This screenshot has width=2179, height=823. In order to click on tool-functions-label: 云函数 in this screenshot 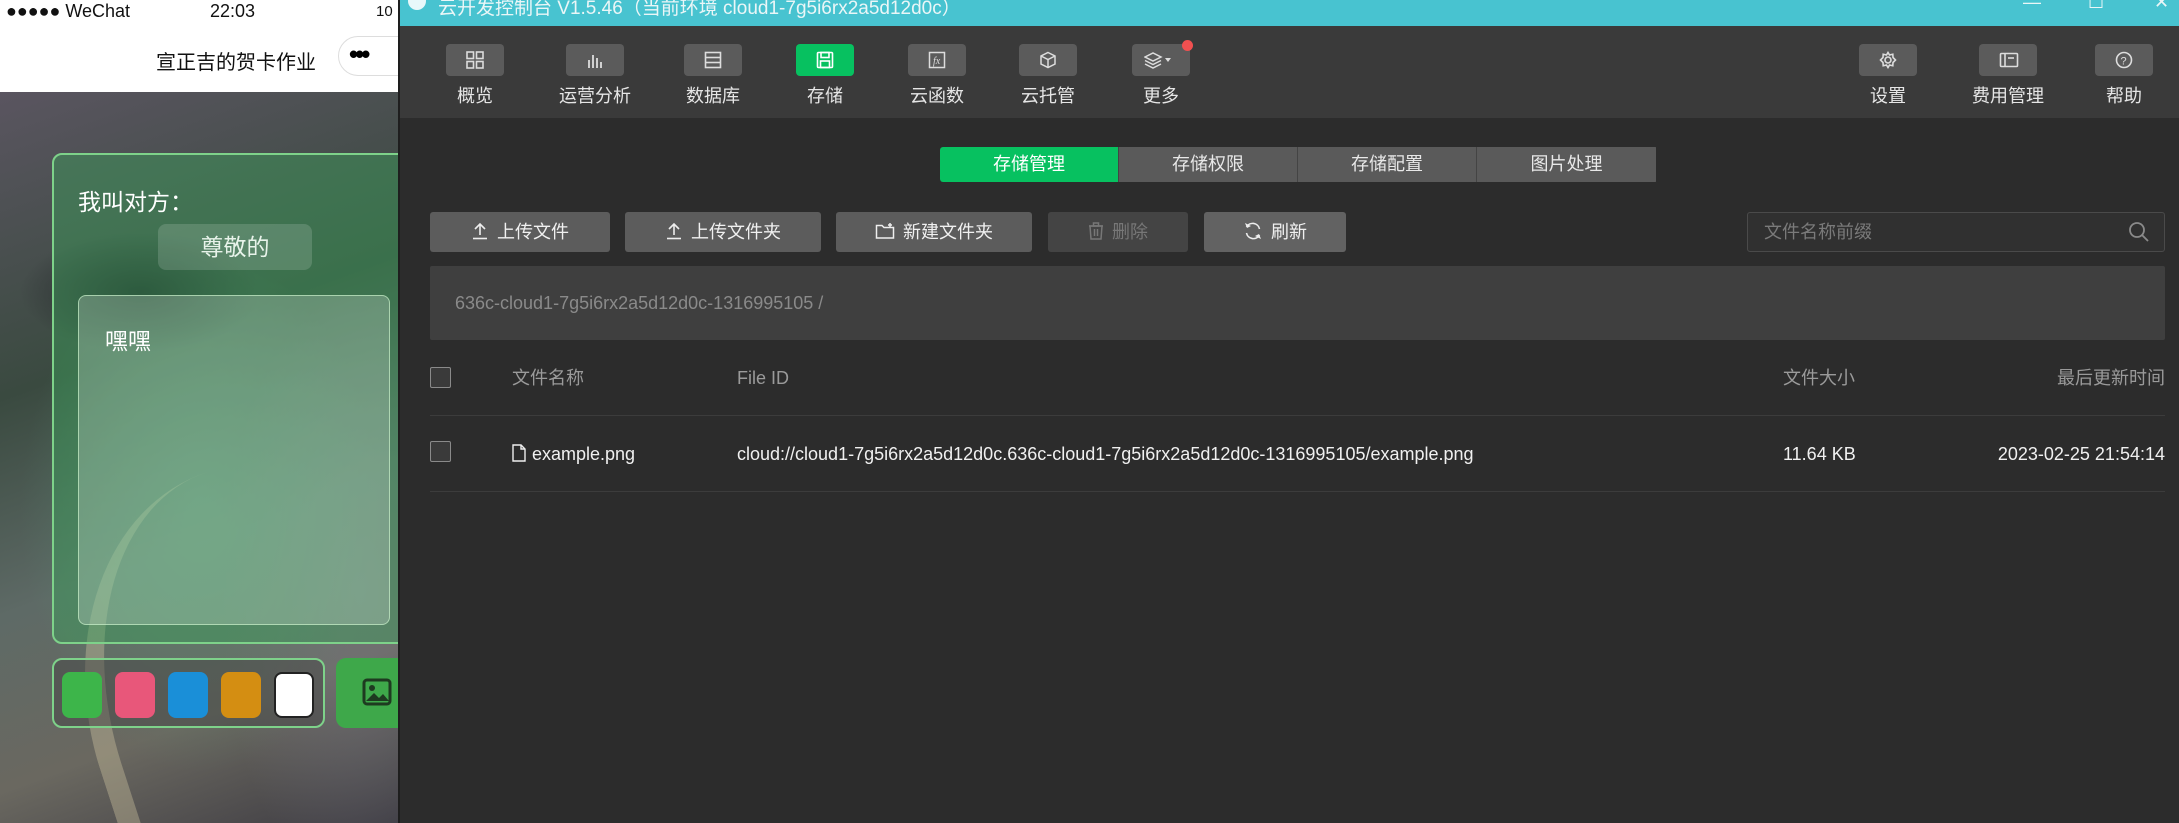, I will do `click(937, 96)`.